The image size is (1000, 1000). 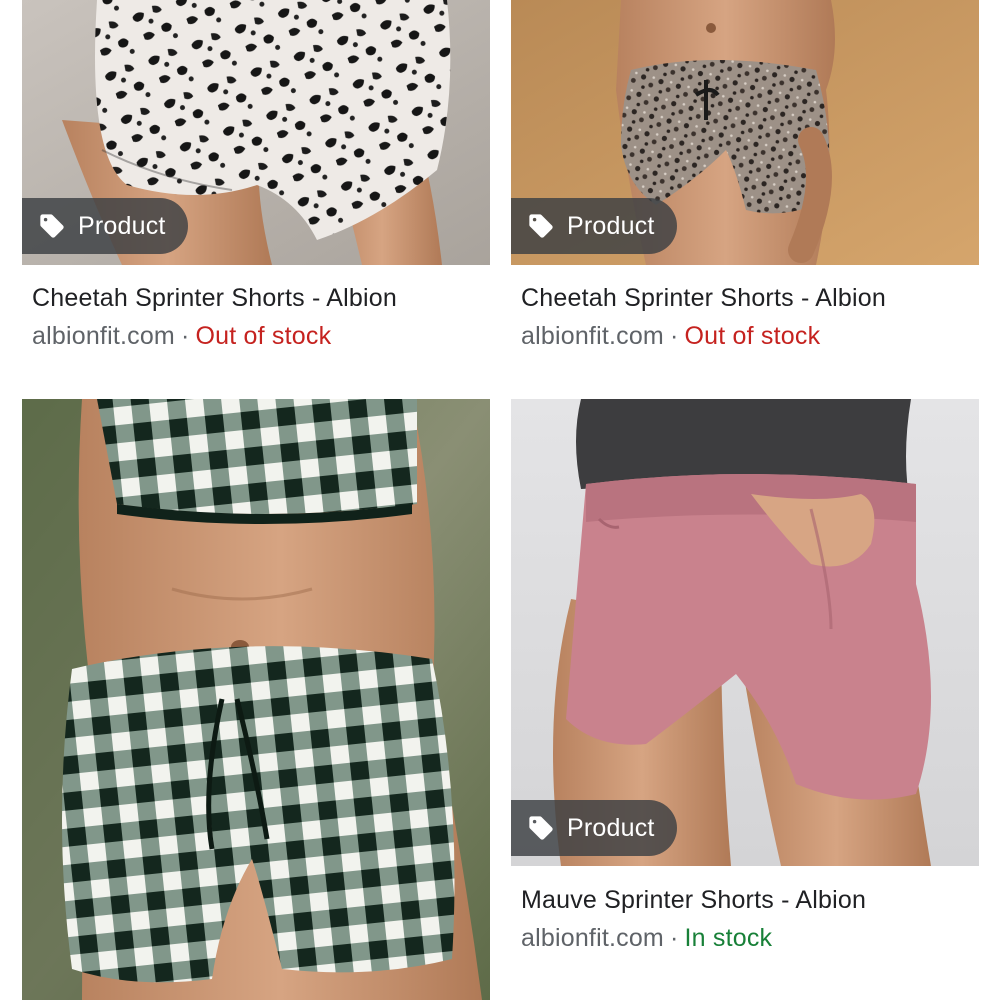 What do you see at coordinates (693, 900) in the screenshot?
I see `product-title: Mauve Sprinter Shorts - Albion` at bounding box center [693, 900].